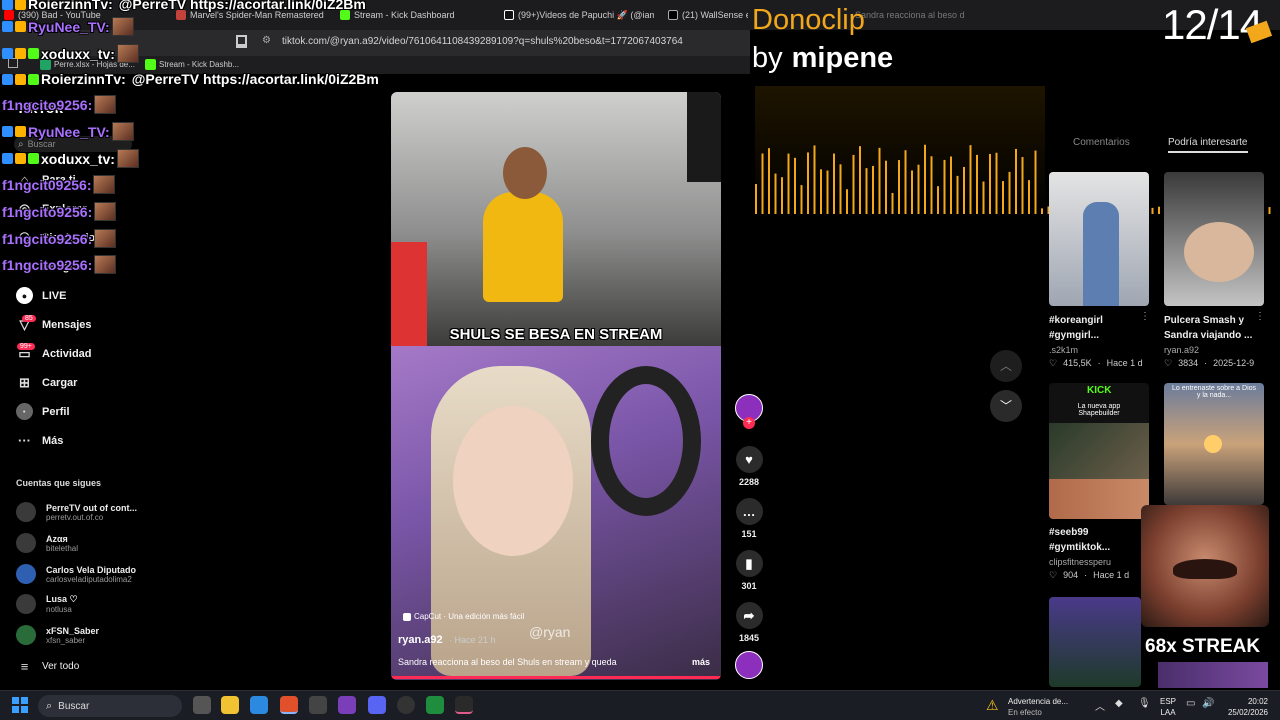  I want to click on thumbnail-text: La nueva app Shapebuilder, so click(1099, 410).